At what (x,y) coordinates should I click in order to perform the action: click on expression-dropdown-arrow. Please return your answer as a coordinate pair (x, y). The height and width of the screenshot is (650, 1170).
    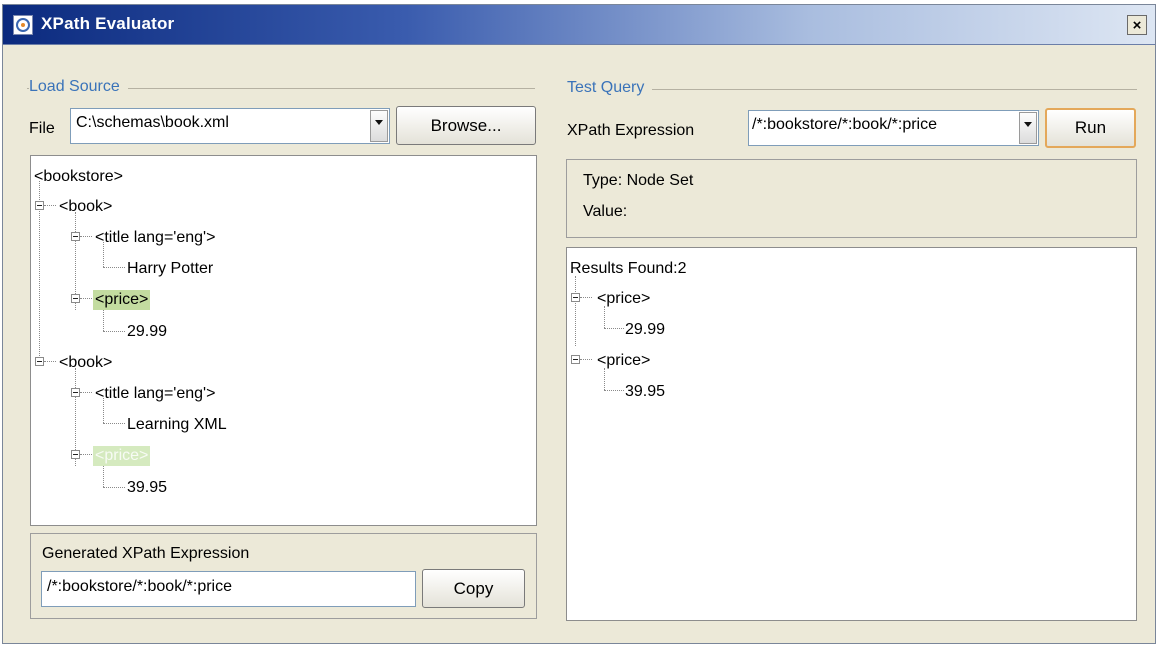
    Looking at the image, I should click on (1028, 128).